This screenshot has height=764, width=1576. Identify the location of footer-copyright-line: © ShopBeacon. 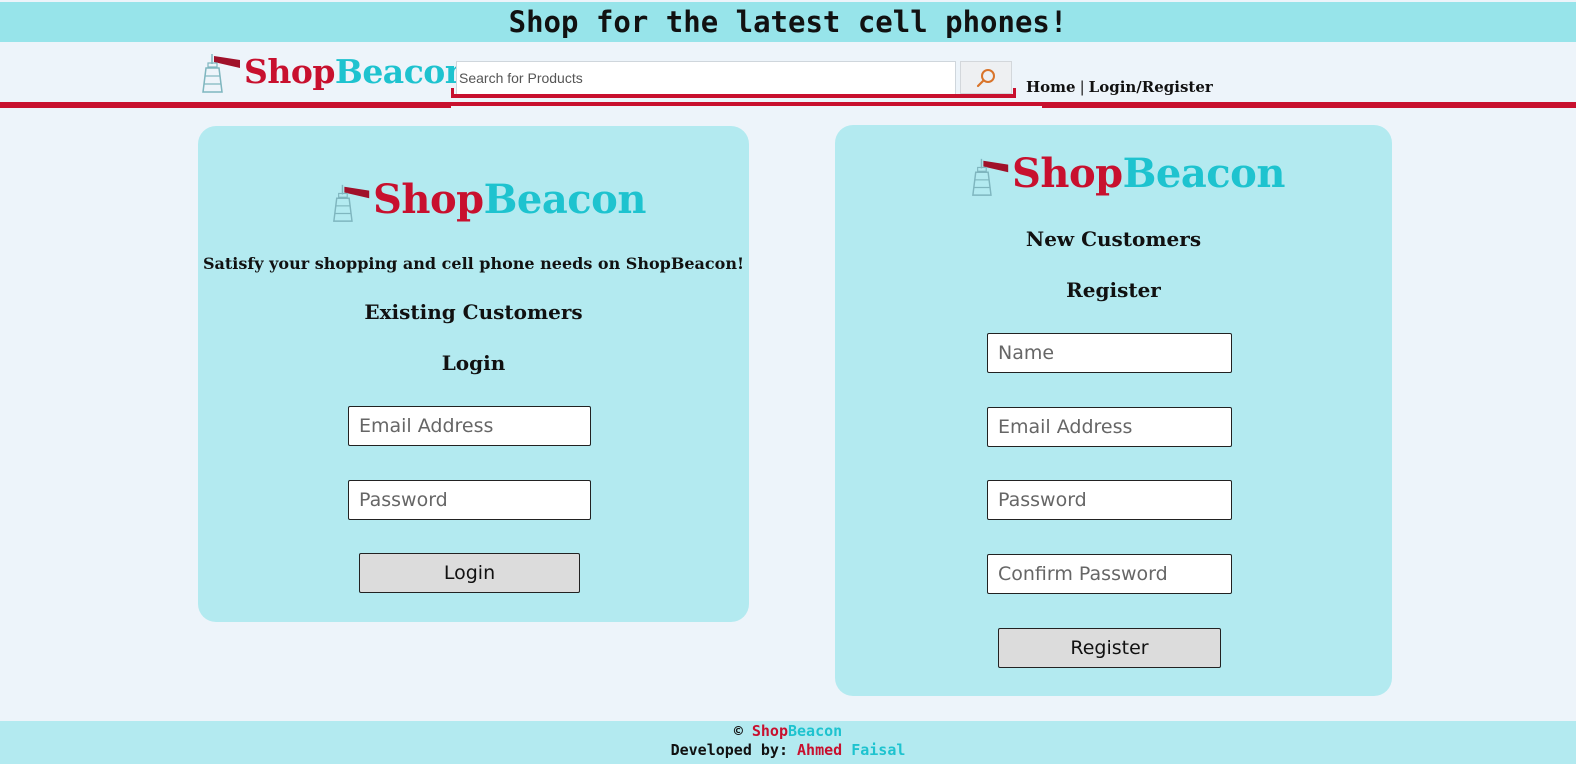
(788, 731).